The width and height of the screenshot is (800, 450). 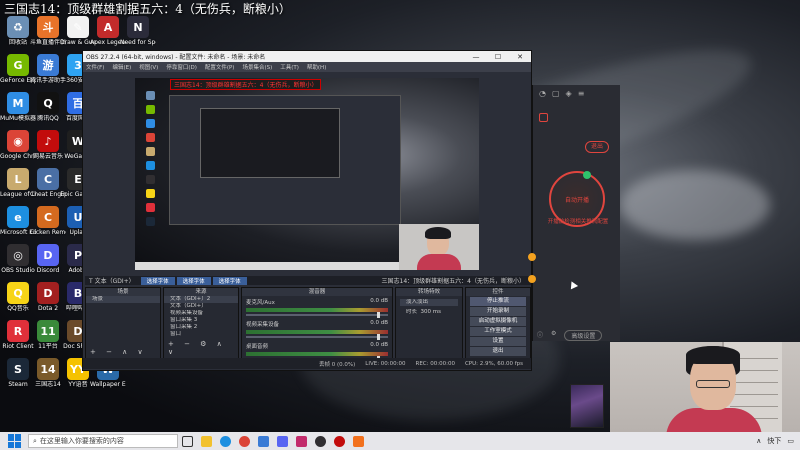 I want to click on duration-row: 时长 300 ms, so click(x=429, y=312).